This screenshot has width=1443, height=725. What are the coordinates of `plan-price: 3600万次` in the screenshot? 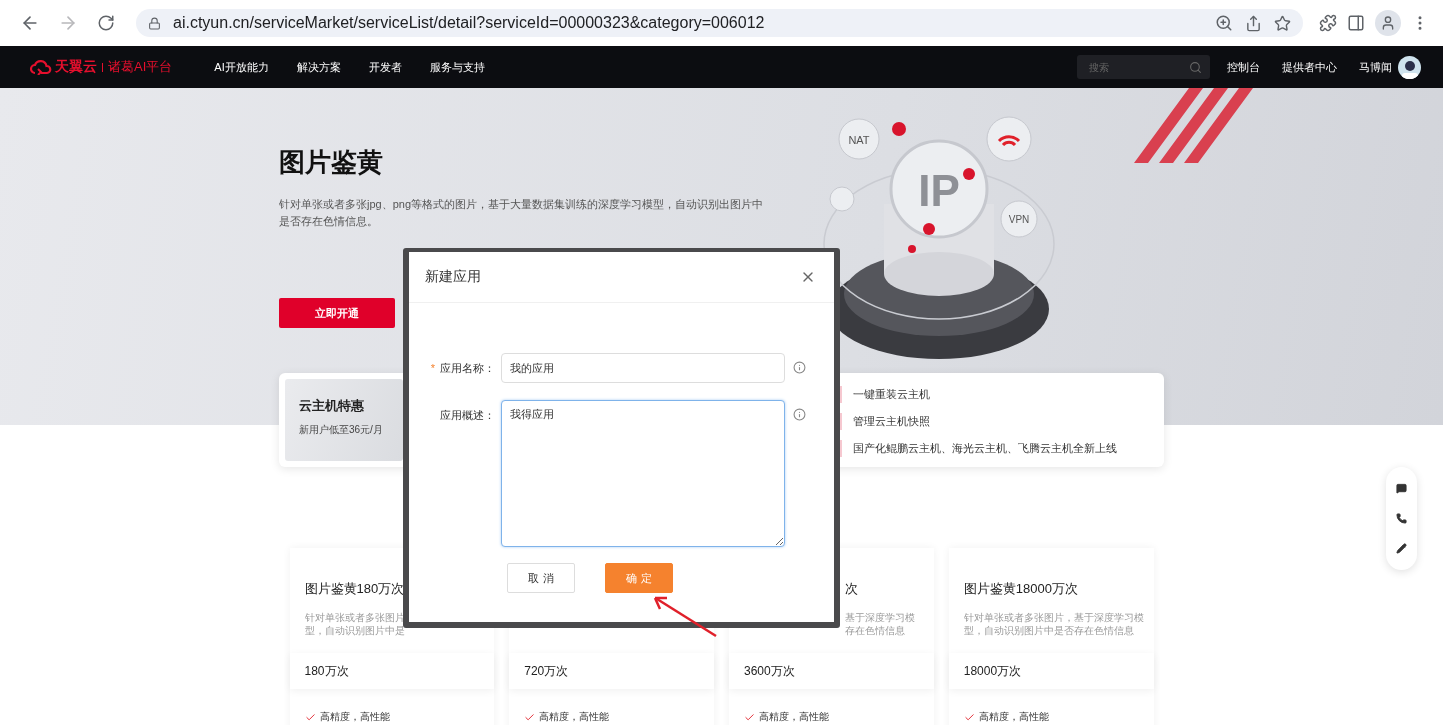 It's located at (831, 671).